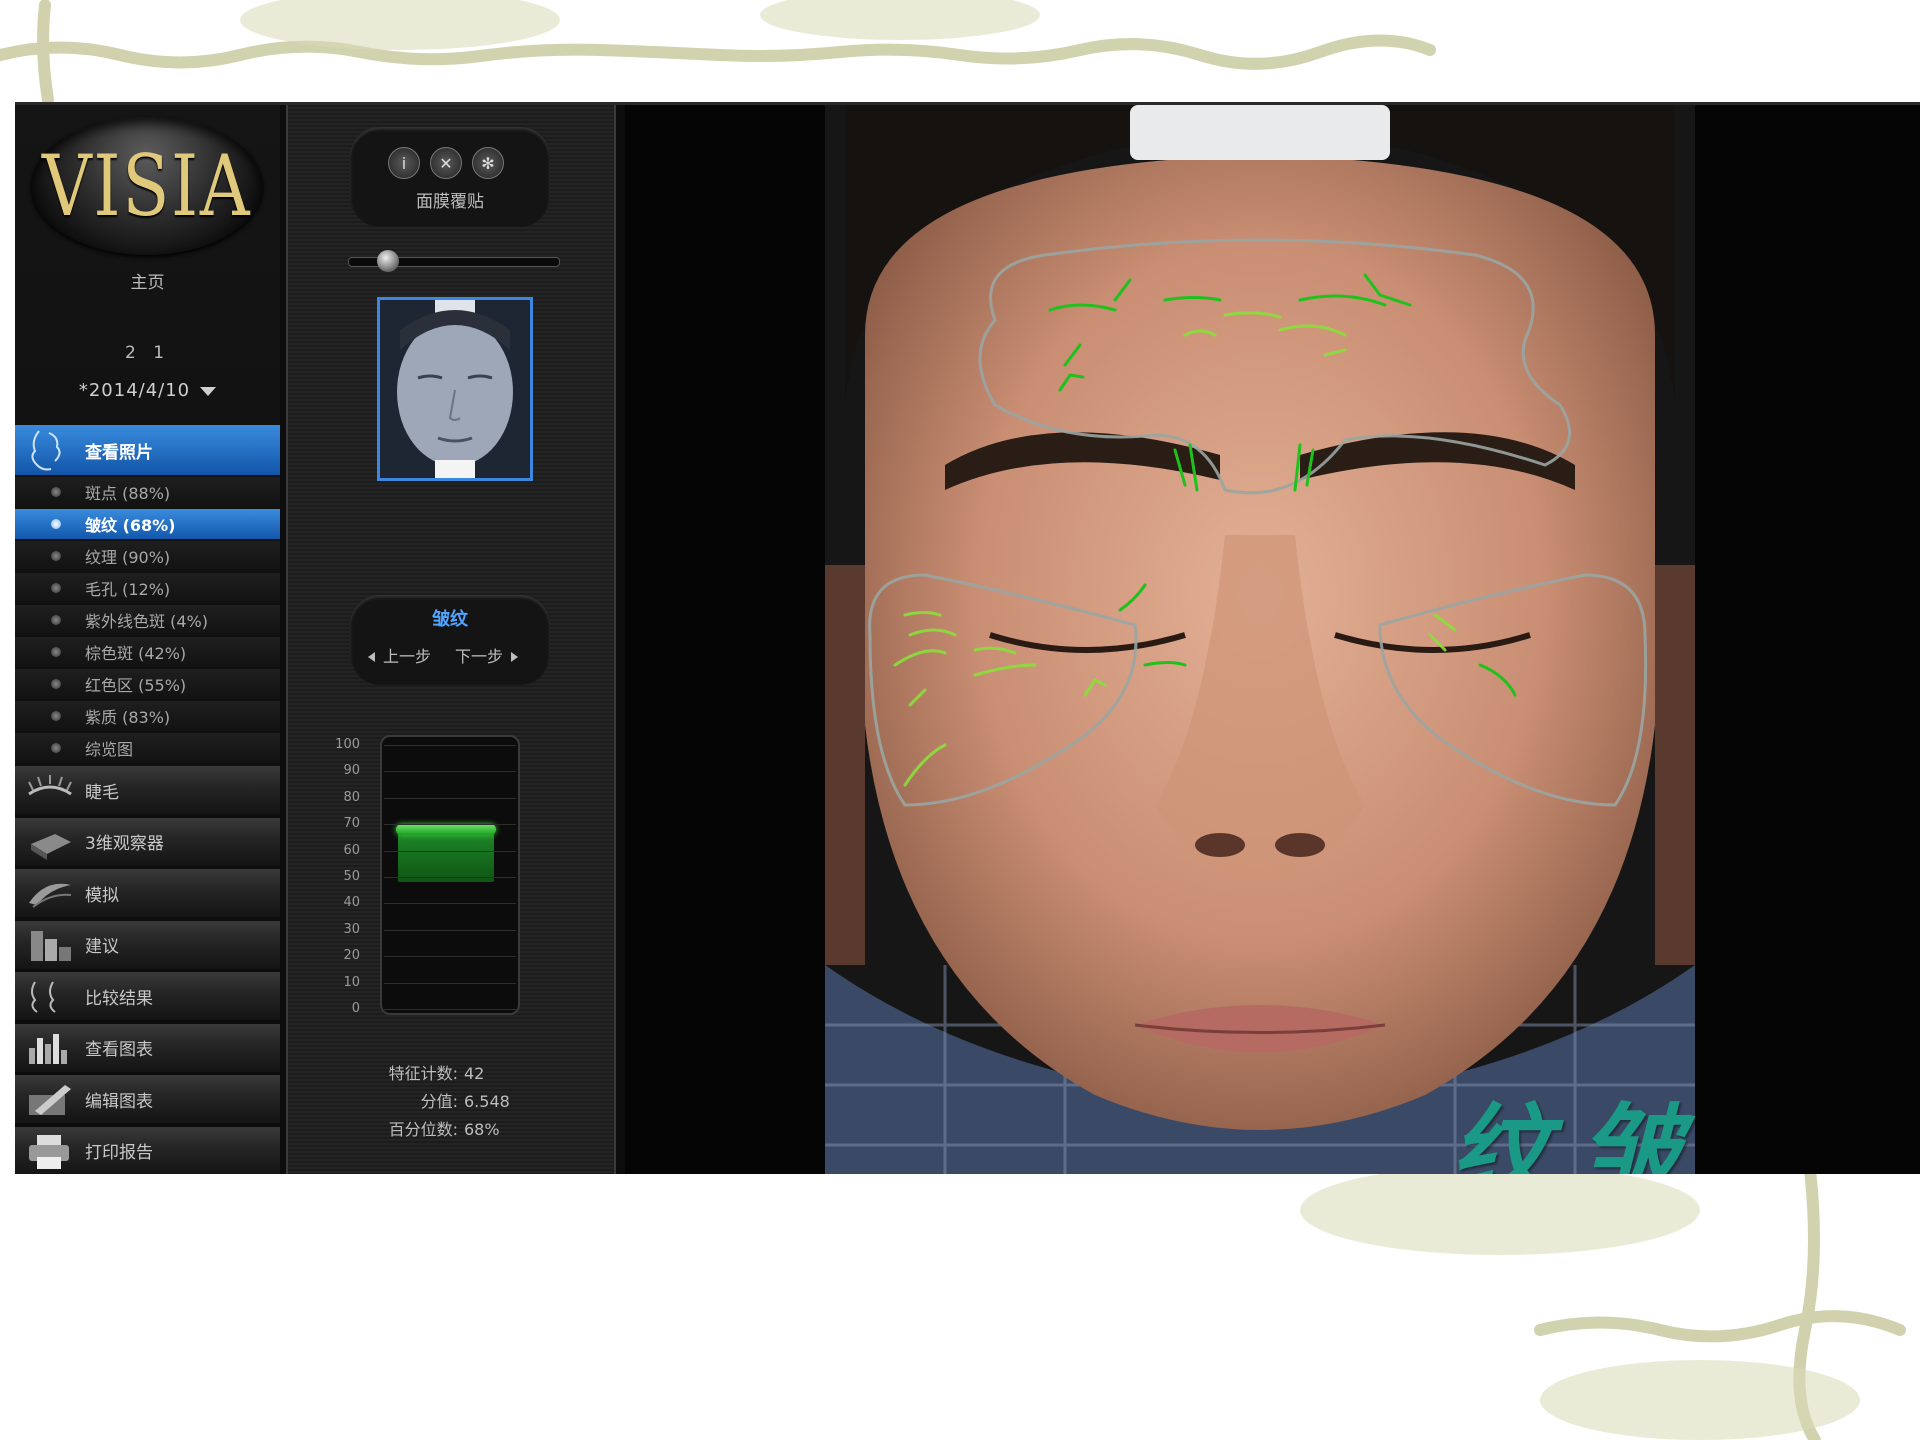 This screenshot has height=1440, width=1920. I want to click on tool-label: 编辑图表, so click(119, 1101).